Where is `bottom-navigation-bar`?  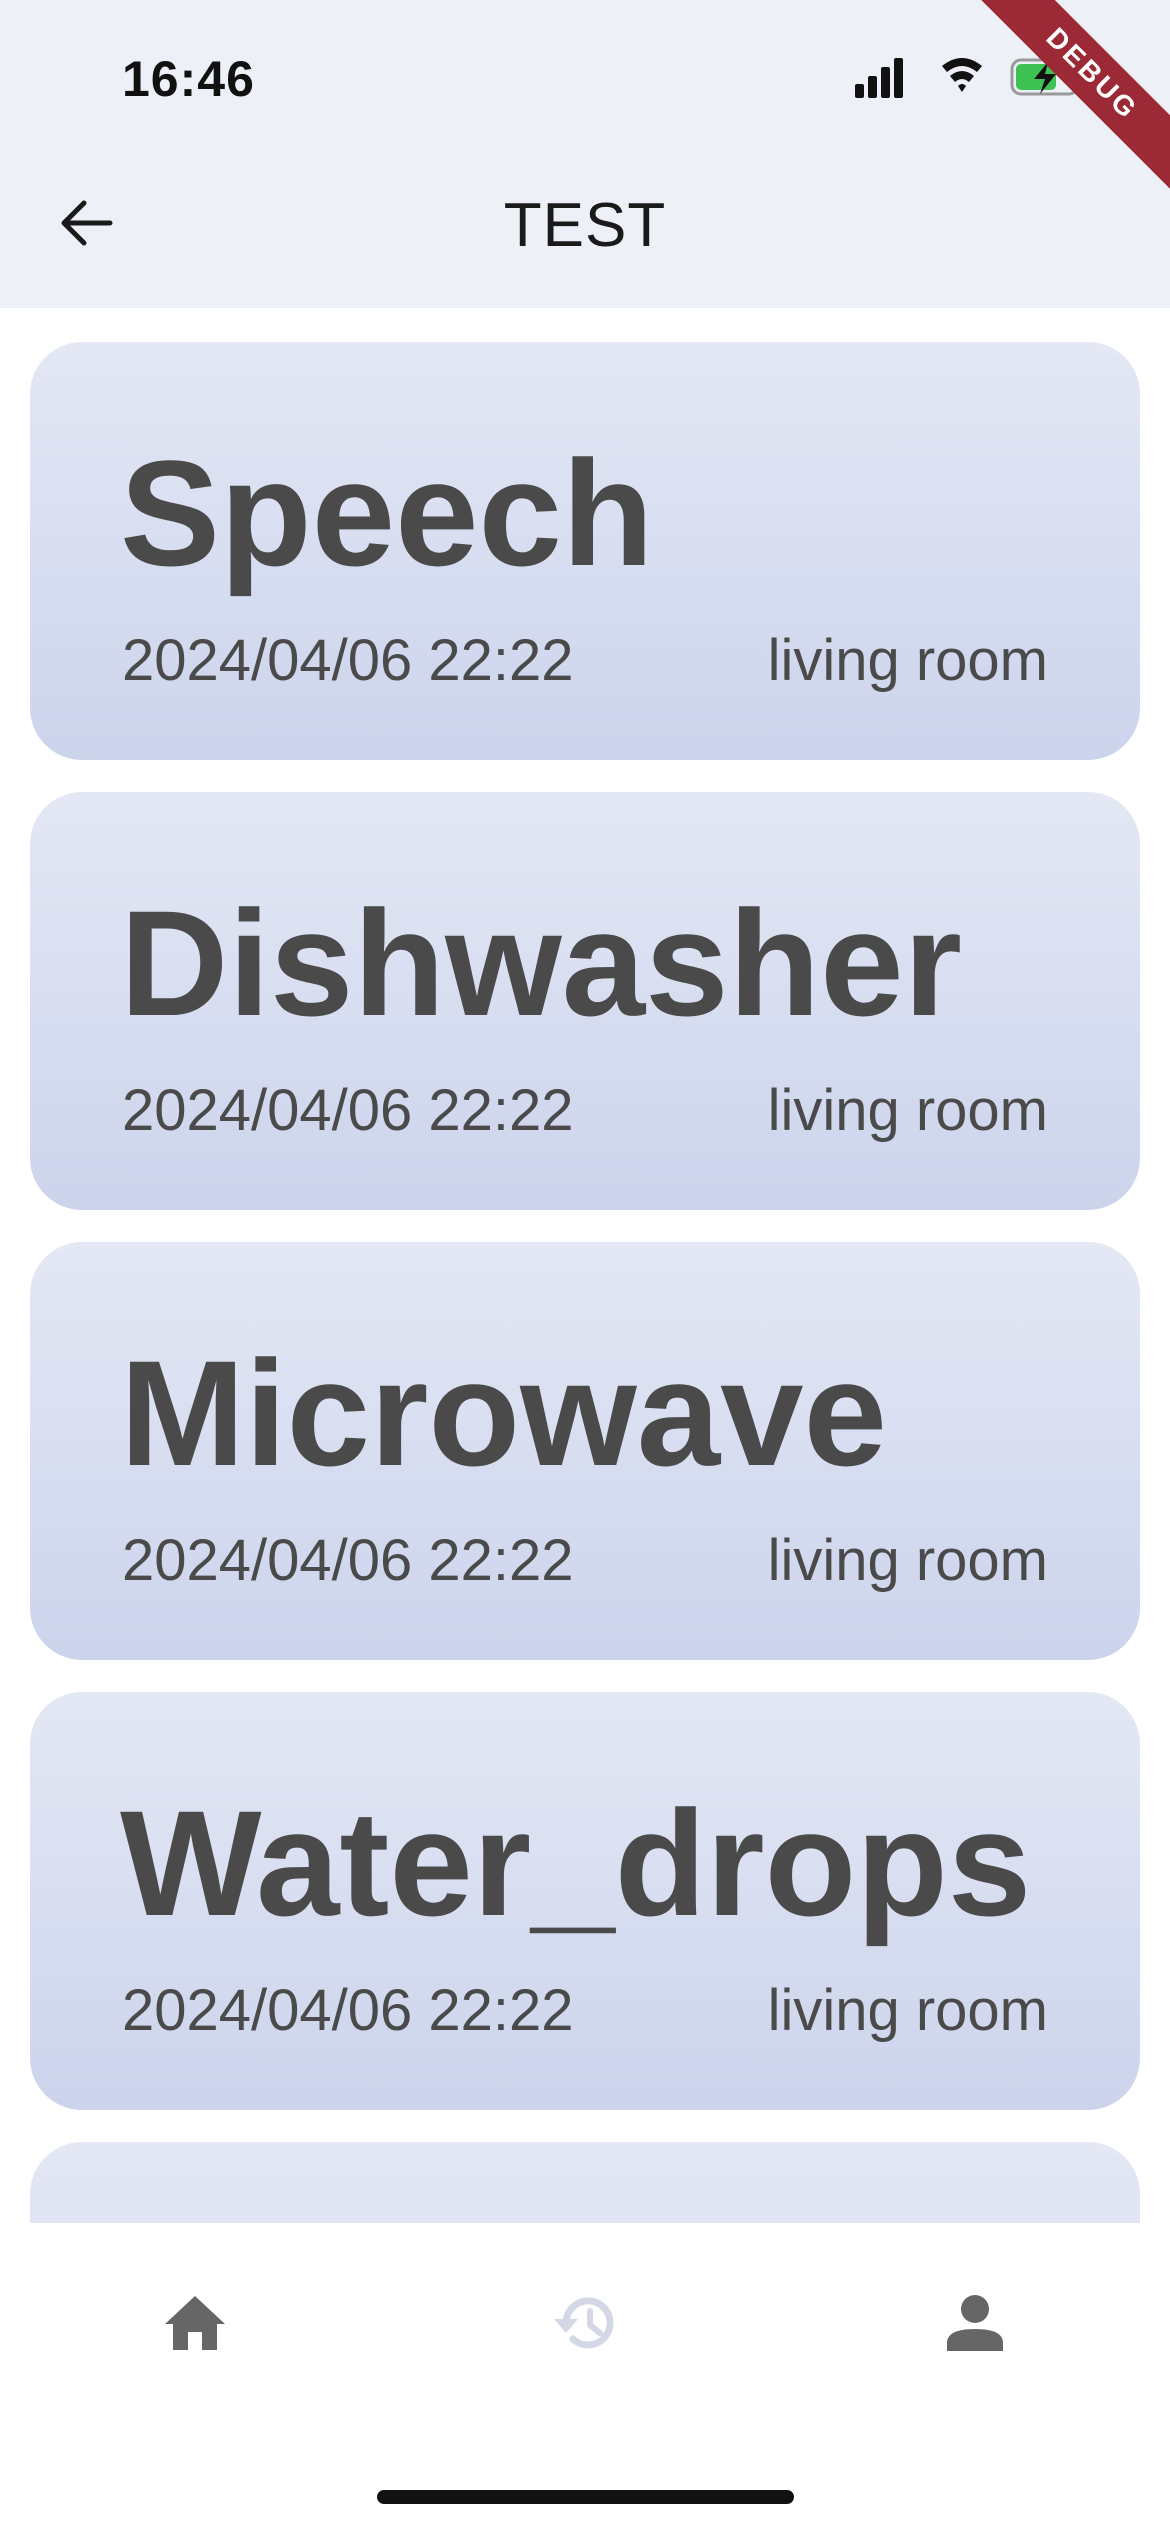
bottom-navigation-bar is located at coordinates (585, 2377).